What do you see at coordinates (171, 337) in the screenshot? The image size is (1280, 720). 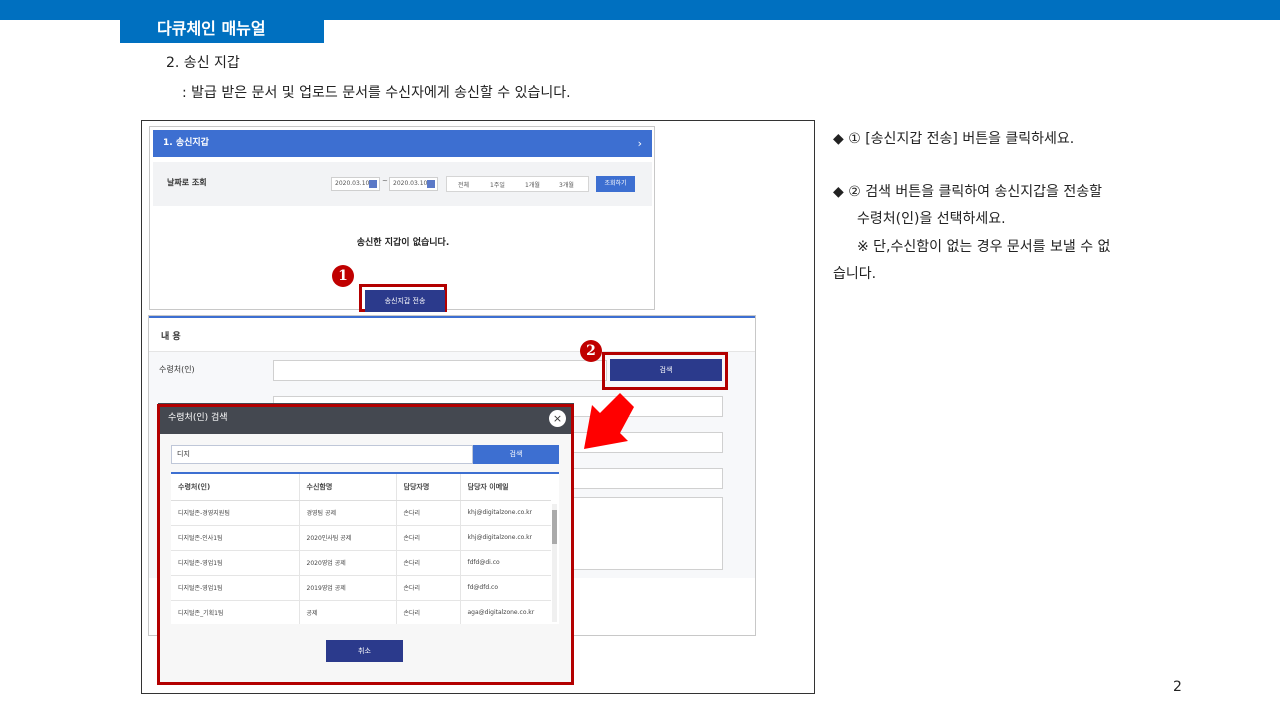 I see `content-title: 내 용` at bounding box center [171, 337].